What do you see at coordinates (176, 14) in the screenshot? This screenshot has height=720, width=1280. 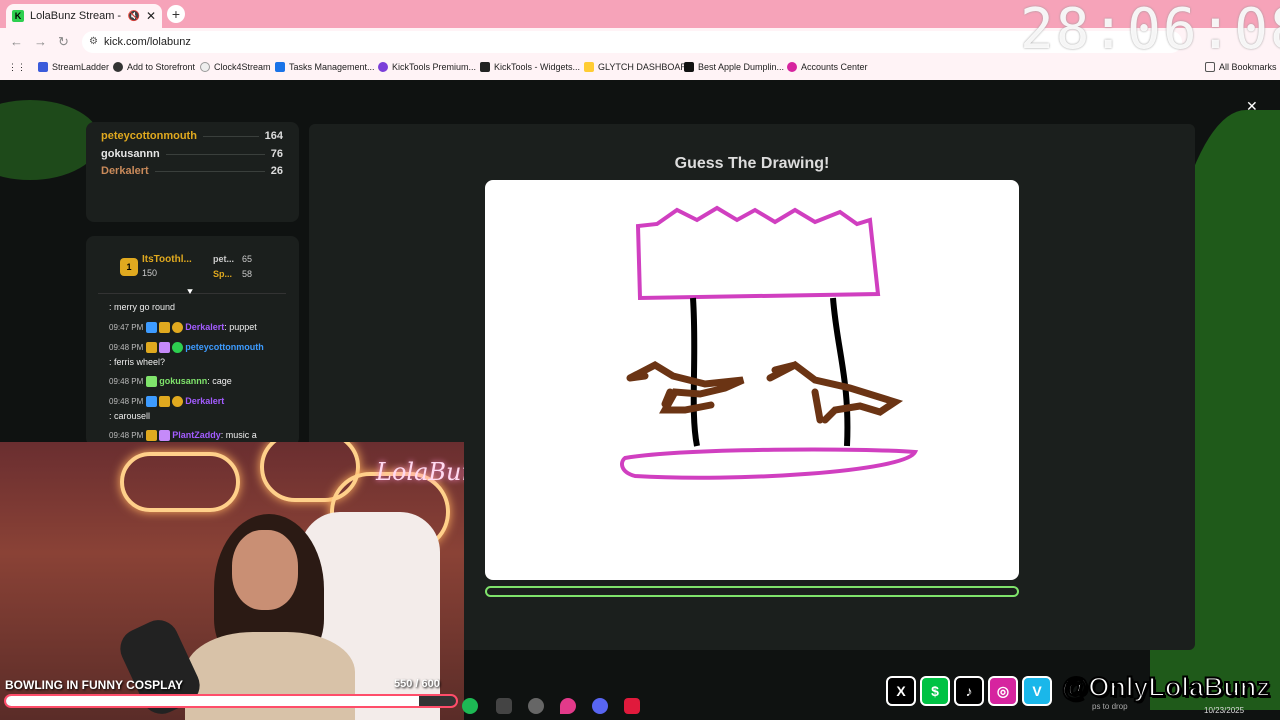 I see `new-tab-button: +` at bounding box center [176, 14].